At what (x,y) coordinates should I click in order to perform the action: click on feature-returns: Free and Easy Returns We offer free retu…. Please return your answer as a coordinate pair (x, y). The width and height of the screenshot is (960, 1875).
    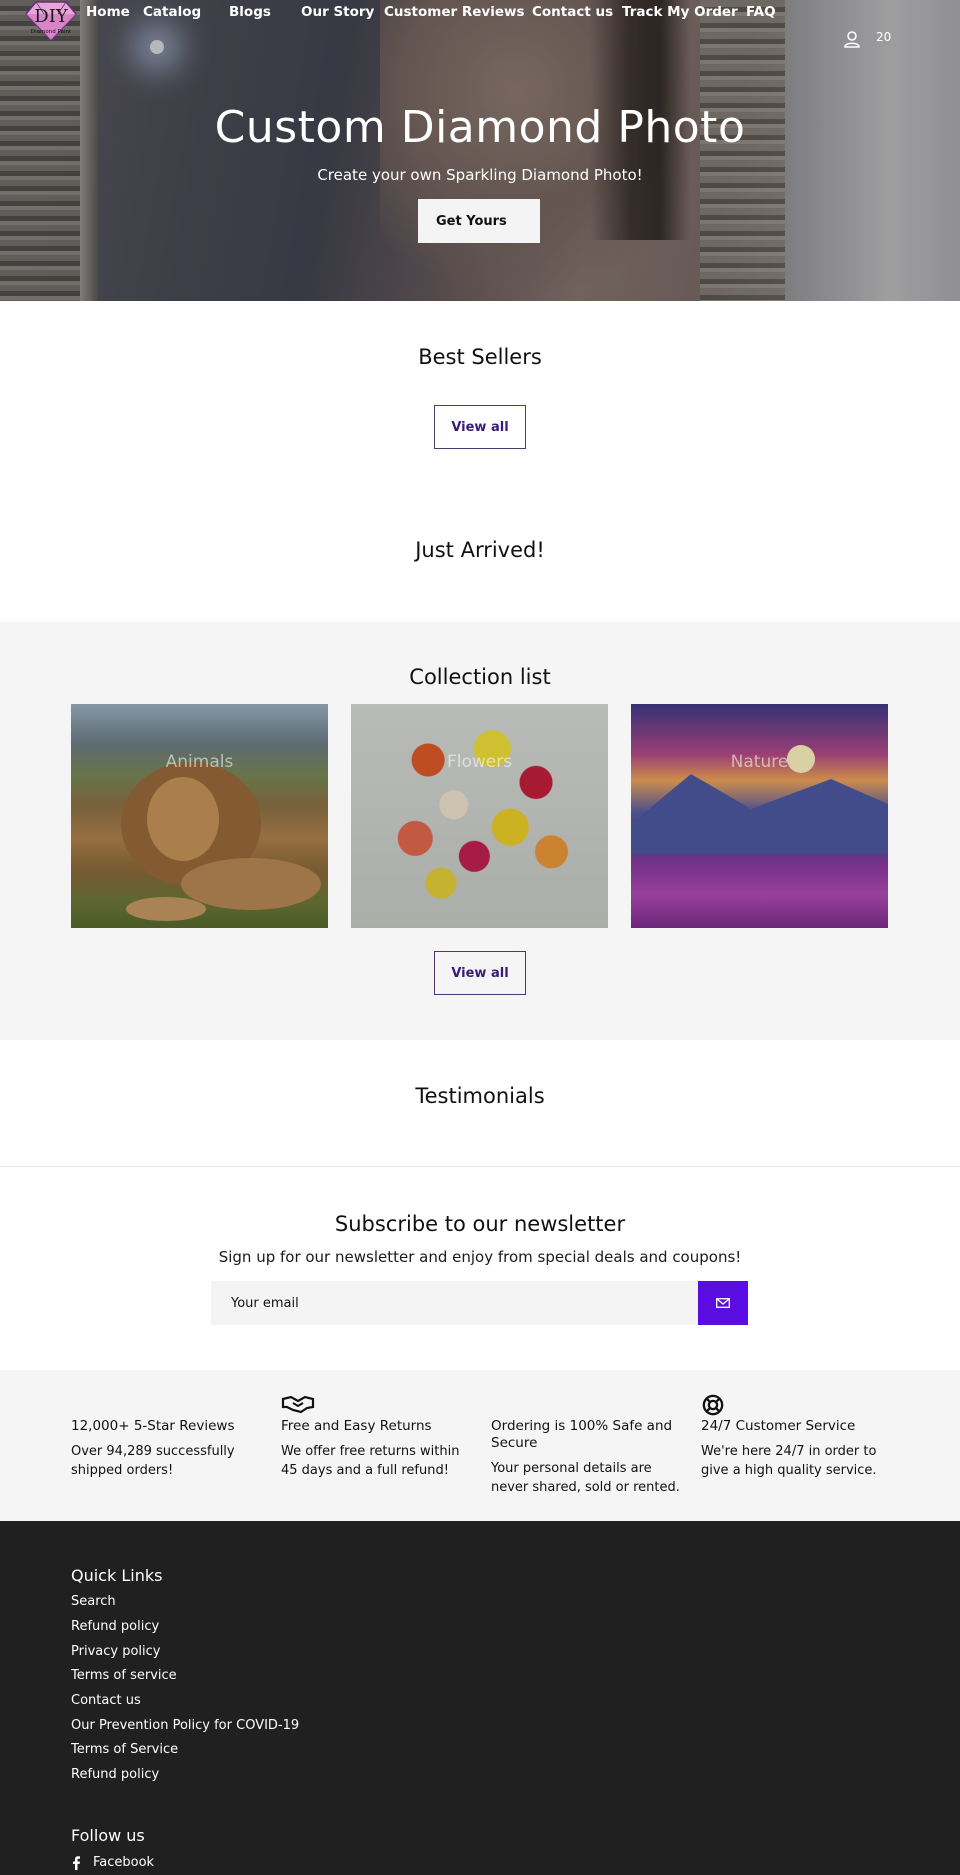
    Looking at the image, I should click on (376, 1437).